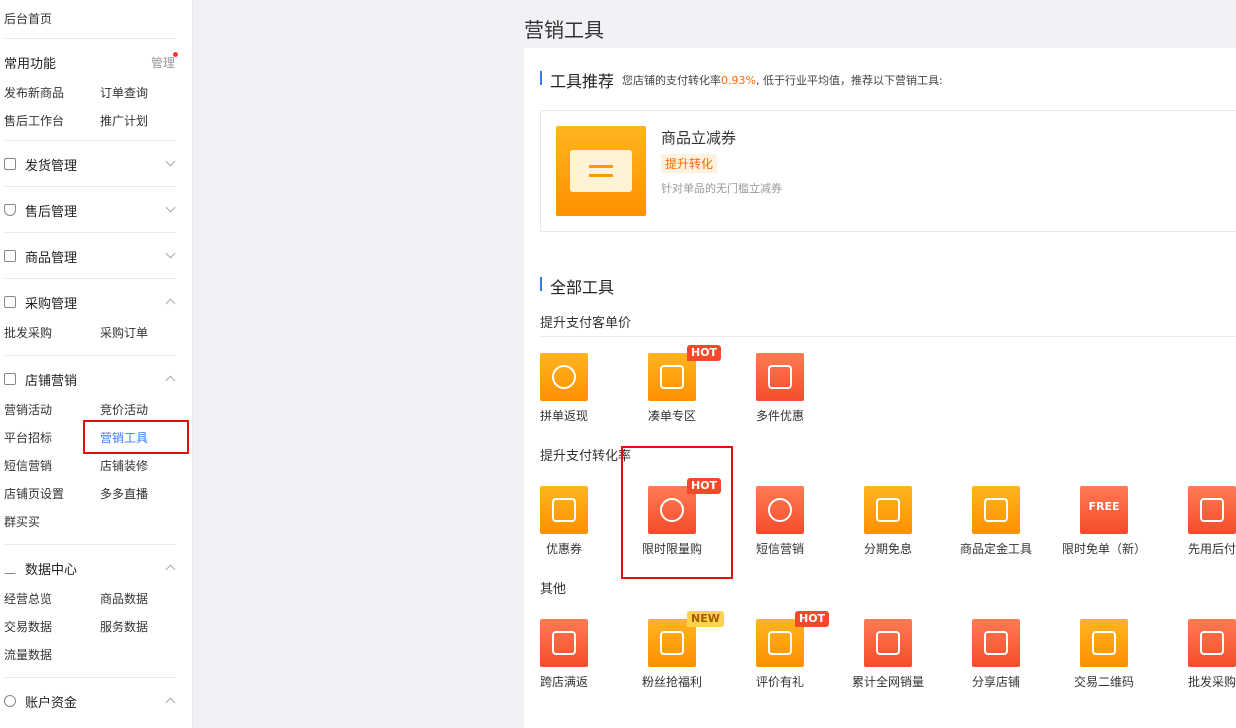  I want to click on sidebar-link-traffic-data: 流量数据, so click(28, 654).